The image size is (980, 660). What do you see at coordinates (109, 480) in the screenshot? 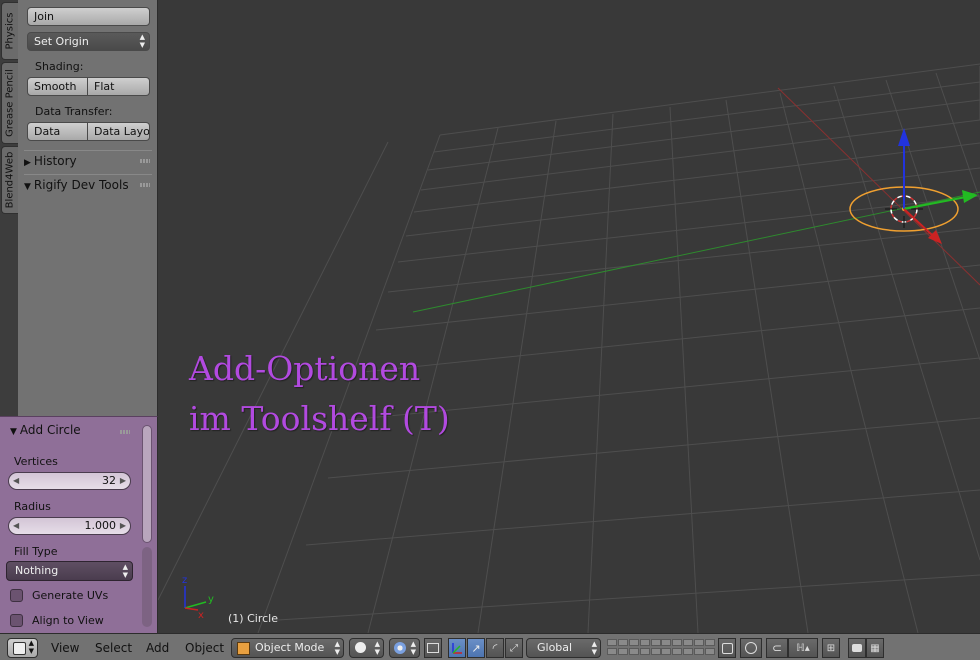
I see `vertices-value: 32` at bounding box center [109, 480].